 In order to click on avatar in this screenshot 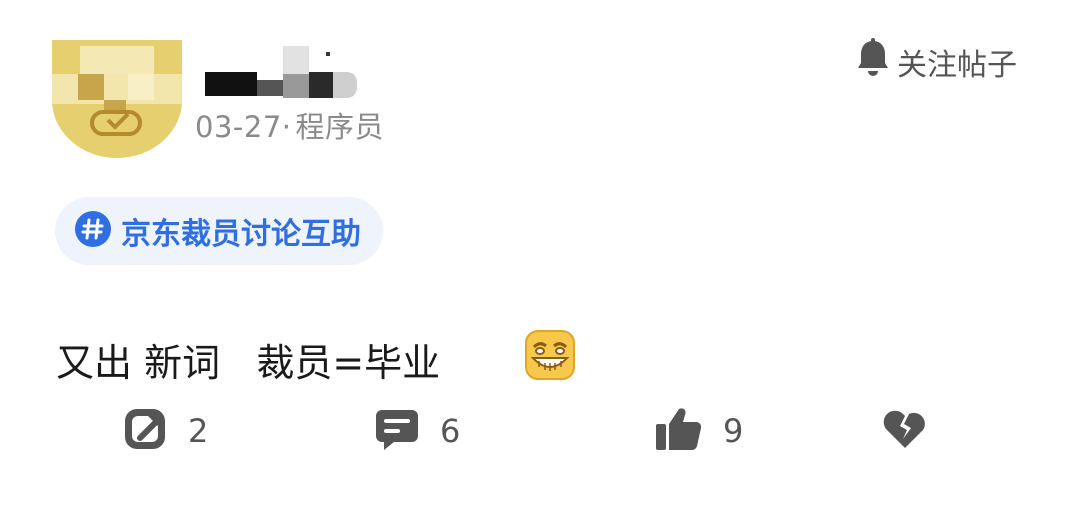, I will do `click(117, 99)`.